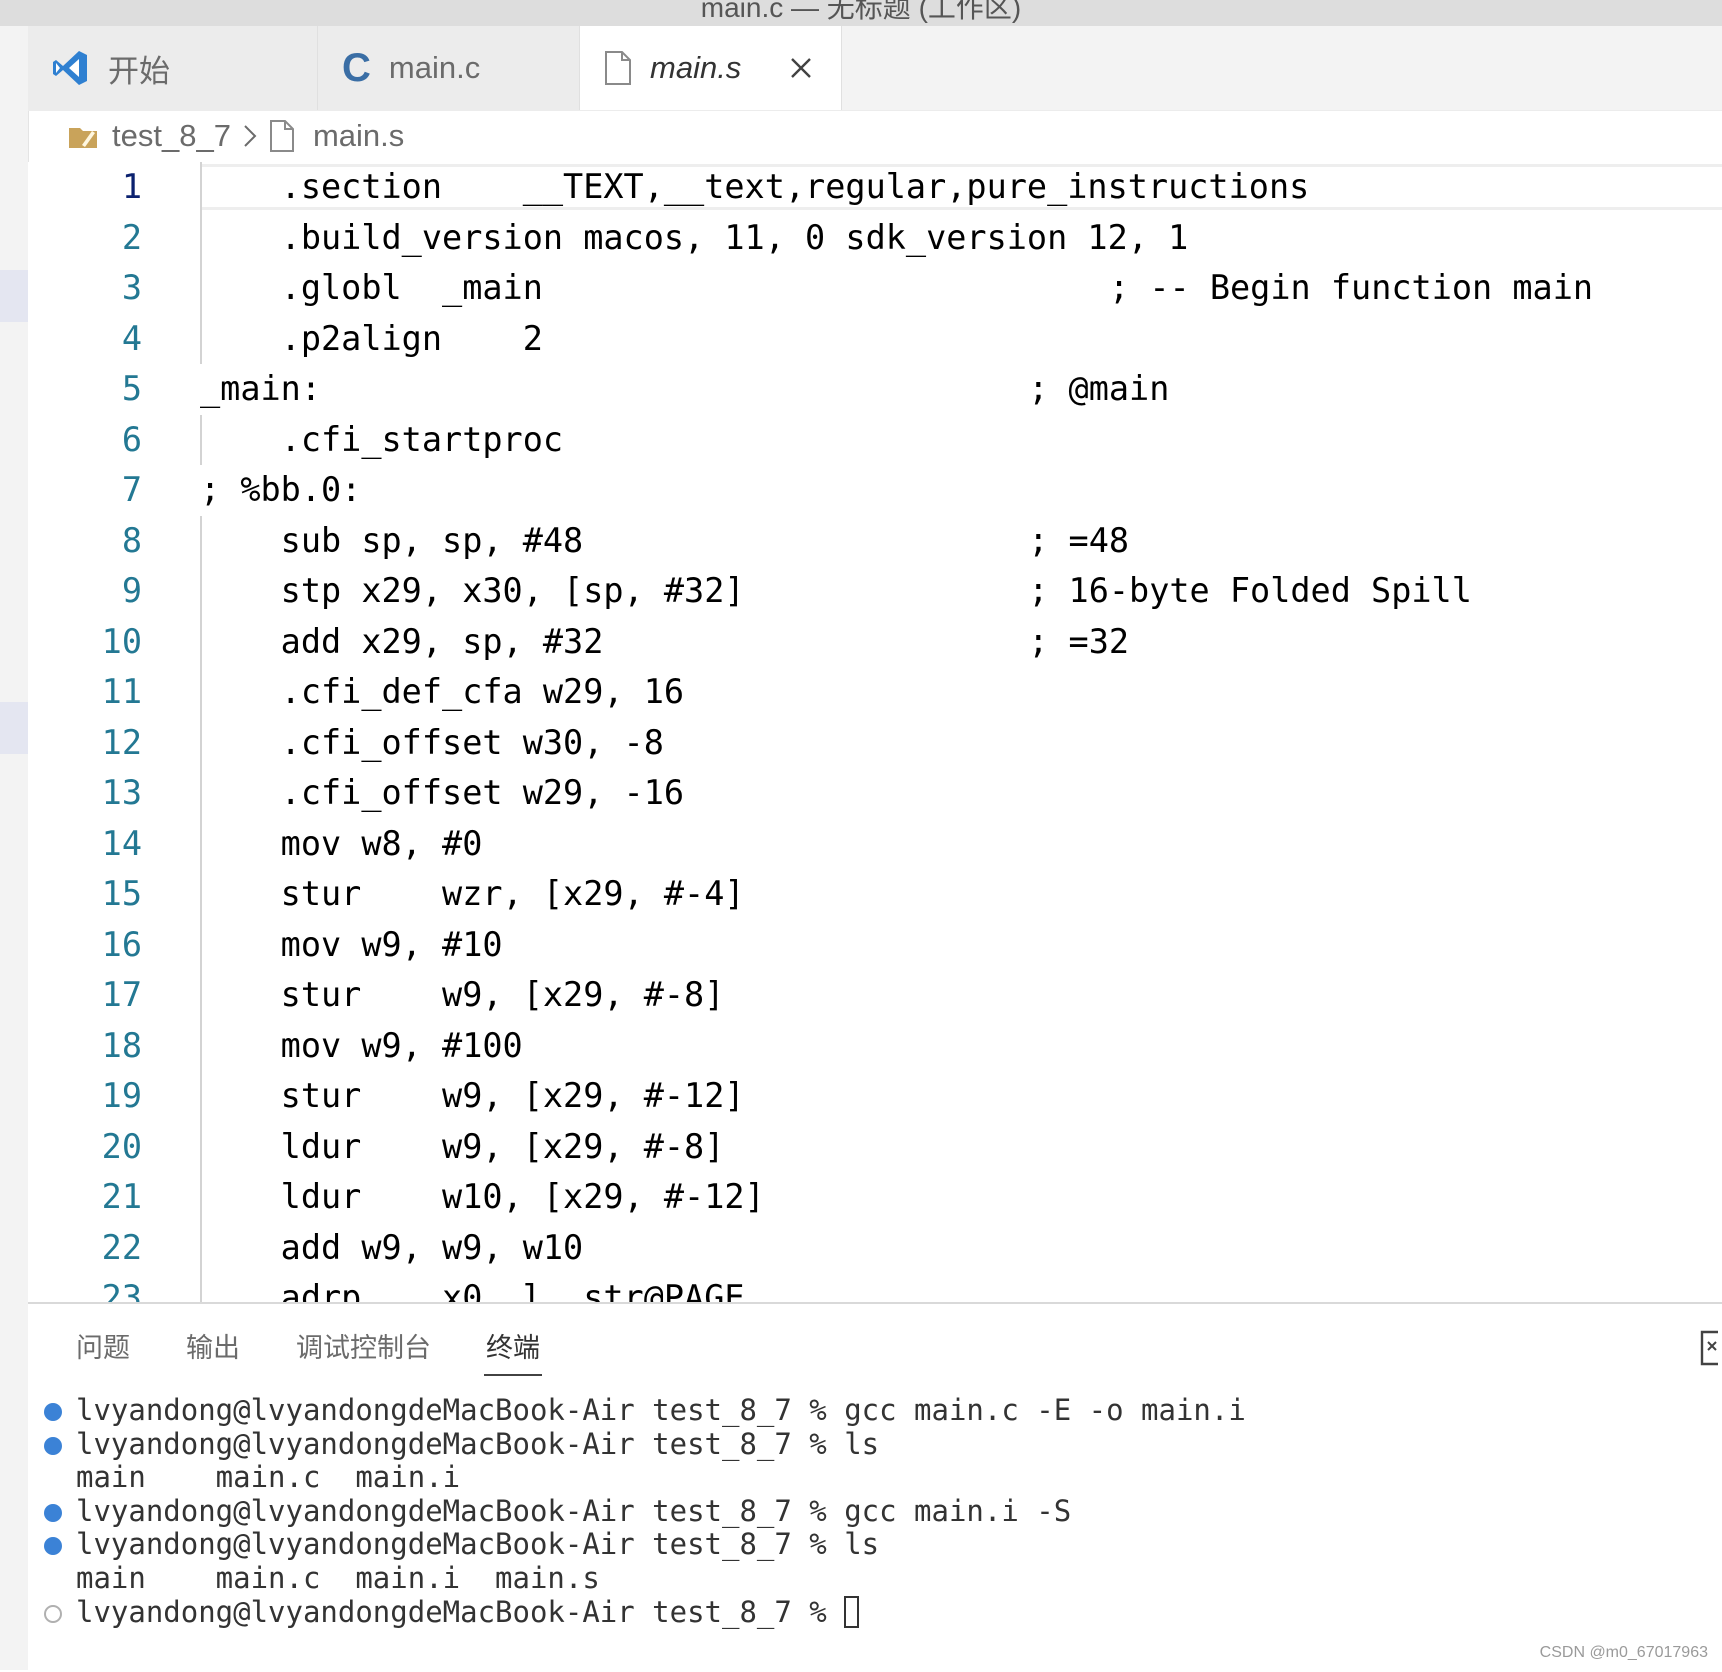  What do you see at coordinates (139, 71) in the screenshot?
I see `tab-label: 开始` at bounding box center [139, 71].